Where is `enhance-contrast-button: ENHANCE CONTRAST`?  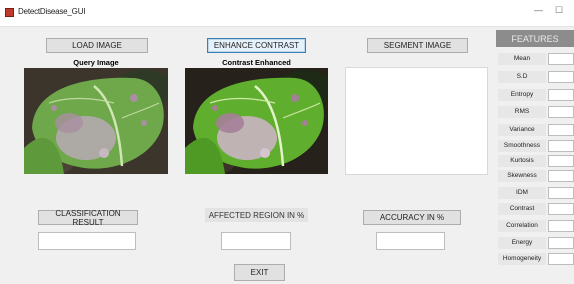
enhance-contrast-button: ENHANCE CONTRAST is located at coordinates (256, 45).